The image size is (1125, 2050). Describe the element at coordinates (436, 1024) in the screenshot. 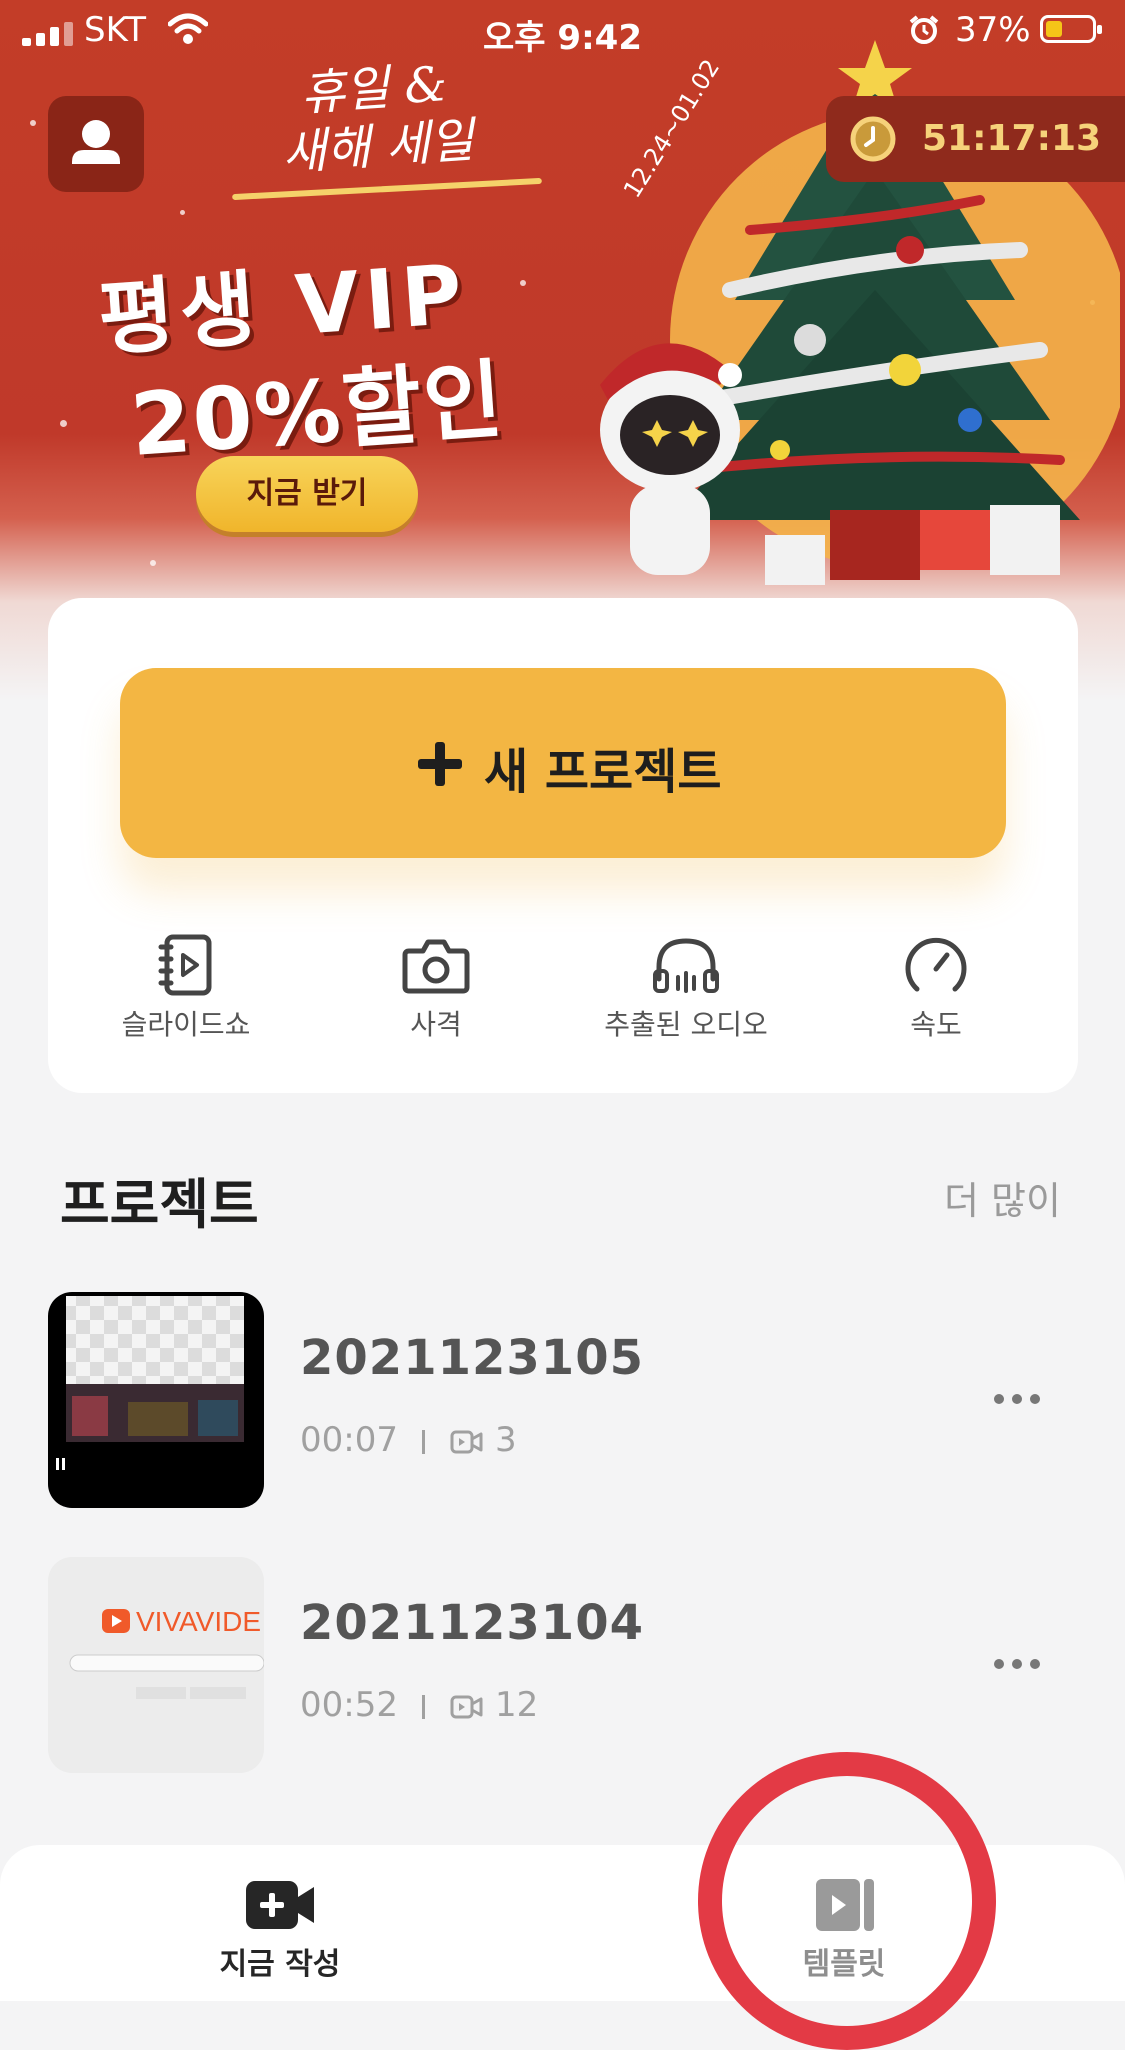

I see `tool-camera-label: 사격` at that location.